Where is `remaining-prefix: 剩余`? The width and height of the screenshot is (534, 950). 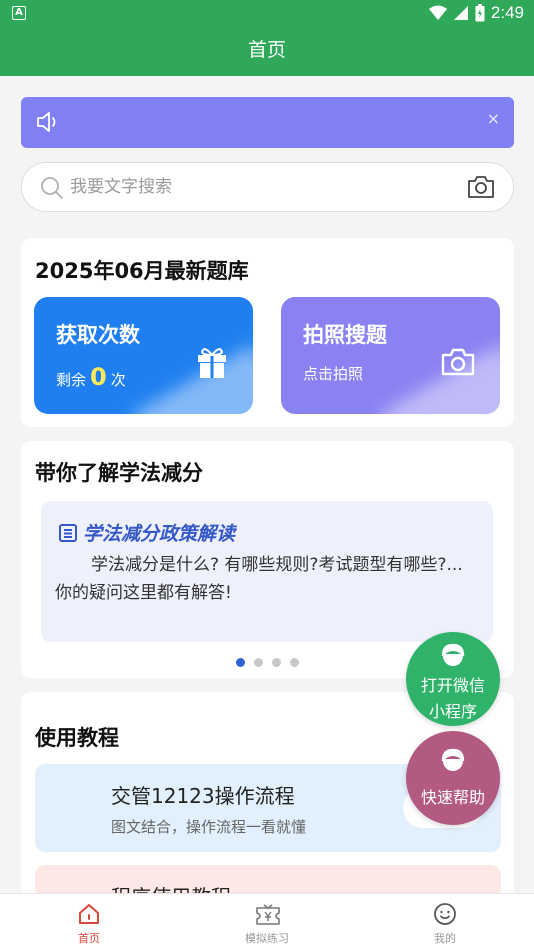
remaining-prefix: 剩余 is located at coordinates (71, 380).